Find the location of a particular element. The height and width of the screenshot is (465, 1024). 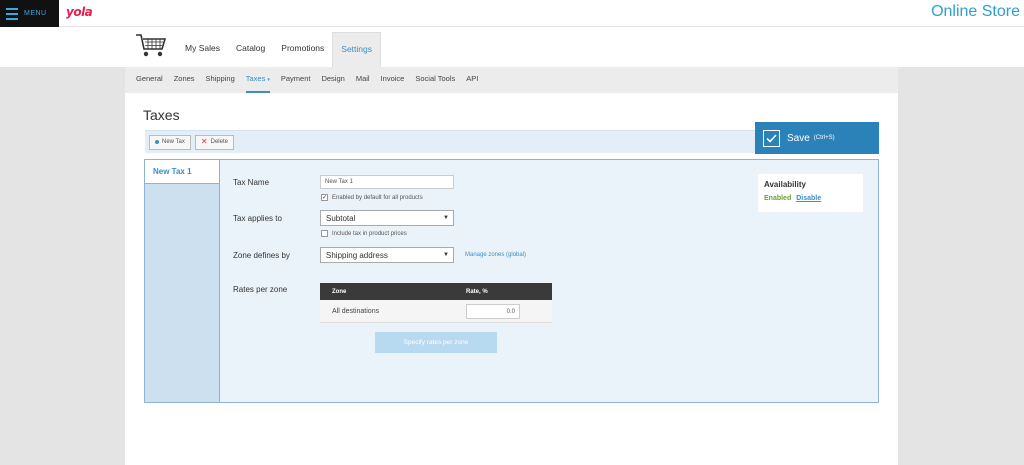

include-tax-label: Include tax in product prices is located at coordinates (369, 233).